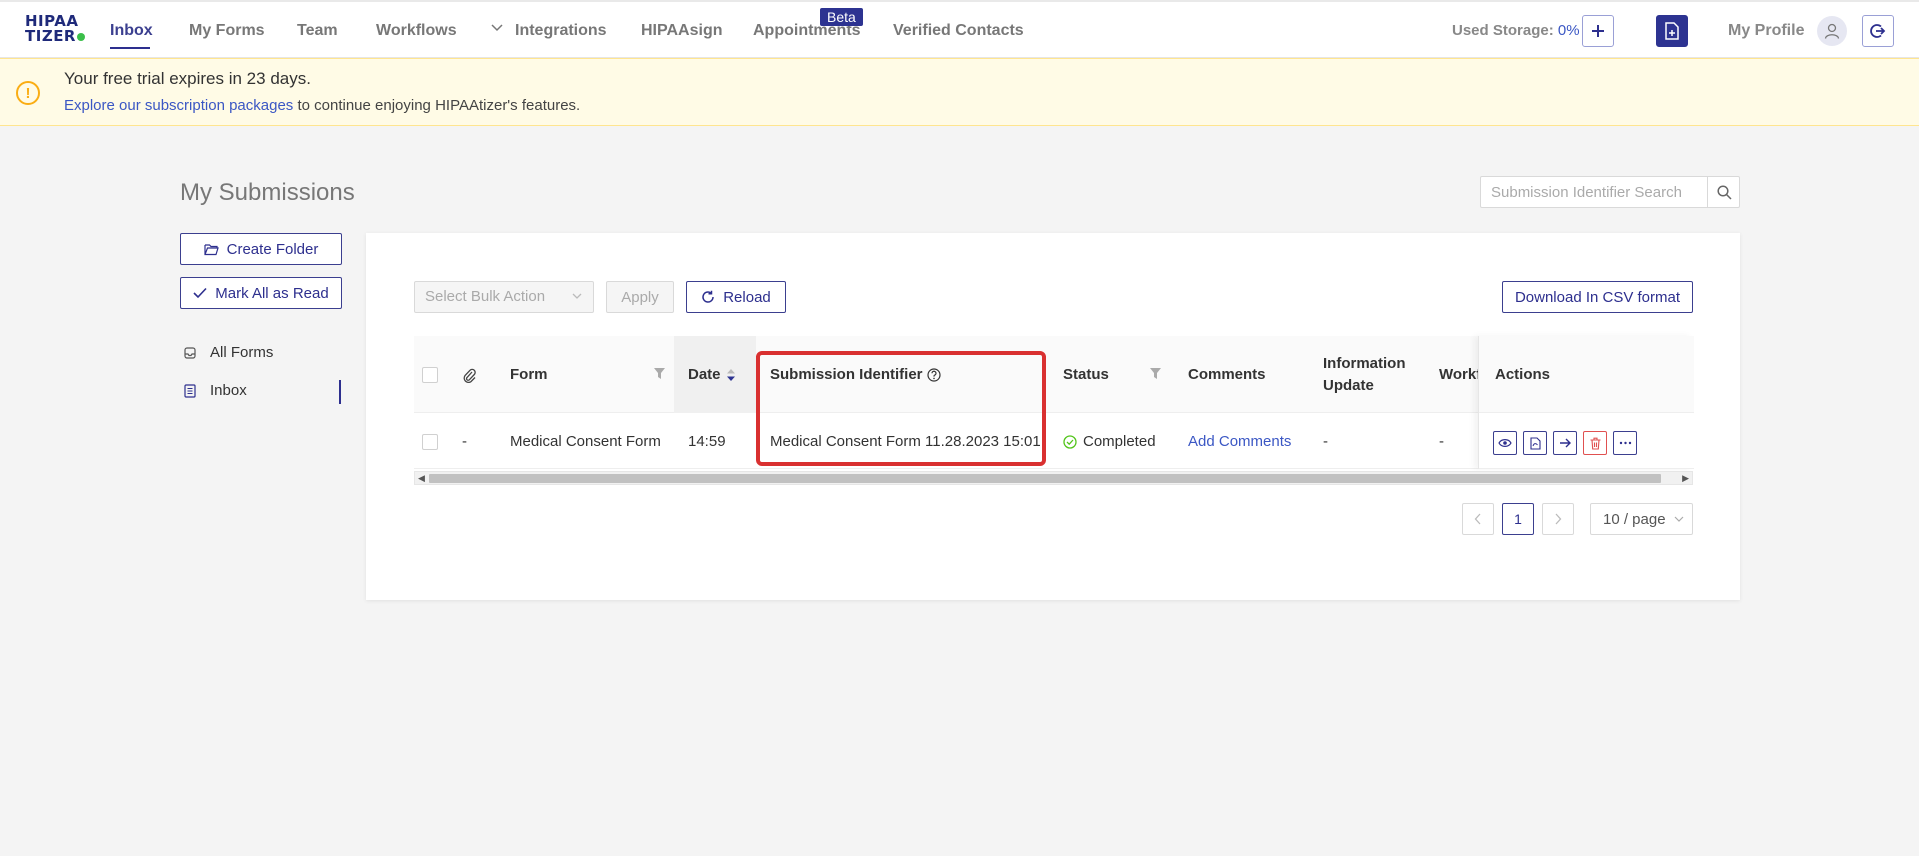 The height and width of the screenshot is (856, 1919). What do you see at coordinates (1594, 192) in the screenshot?
I see `submission-search-input` at bounding box center [1594, 192].